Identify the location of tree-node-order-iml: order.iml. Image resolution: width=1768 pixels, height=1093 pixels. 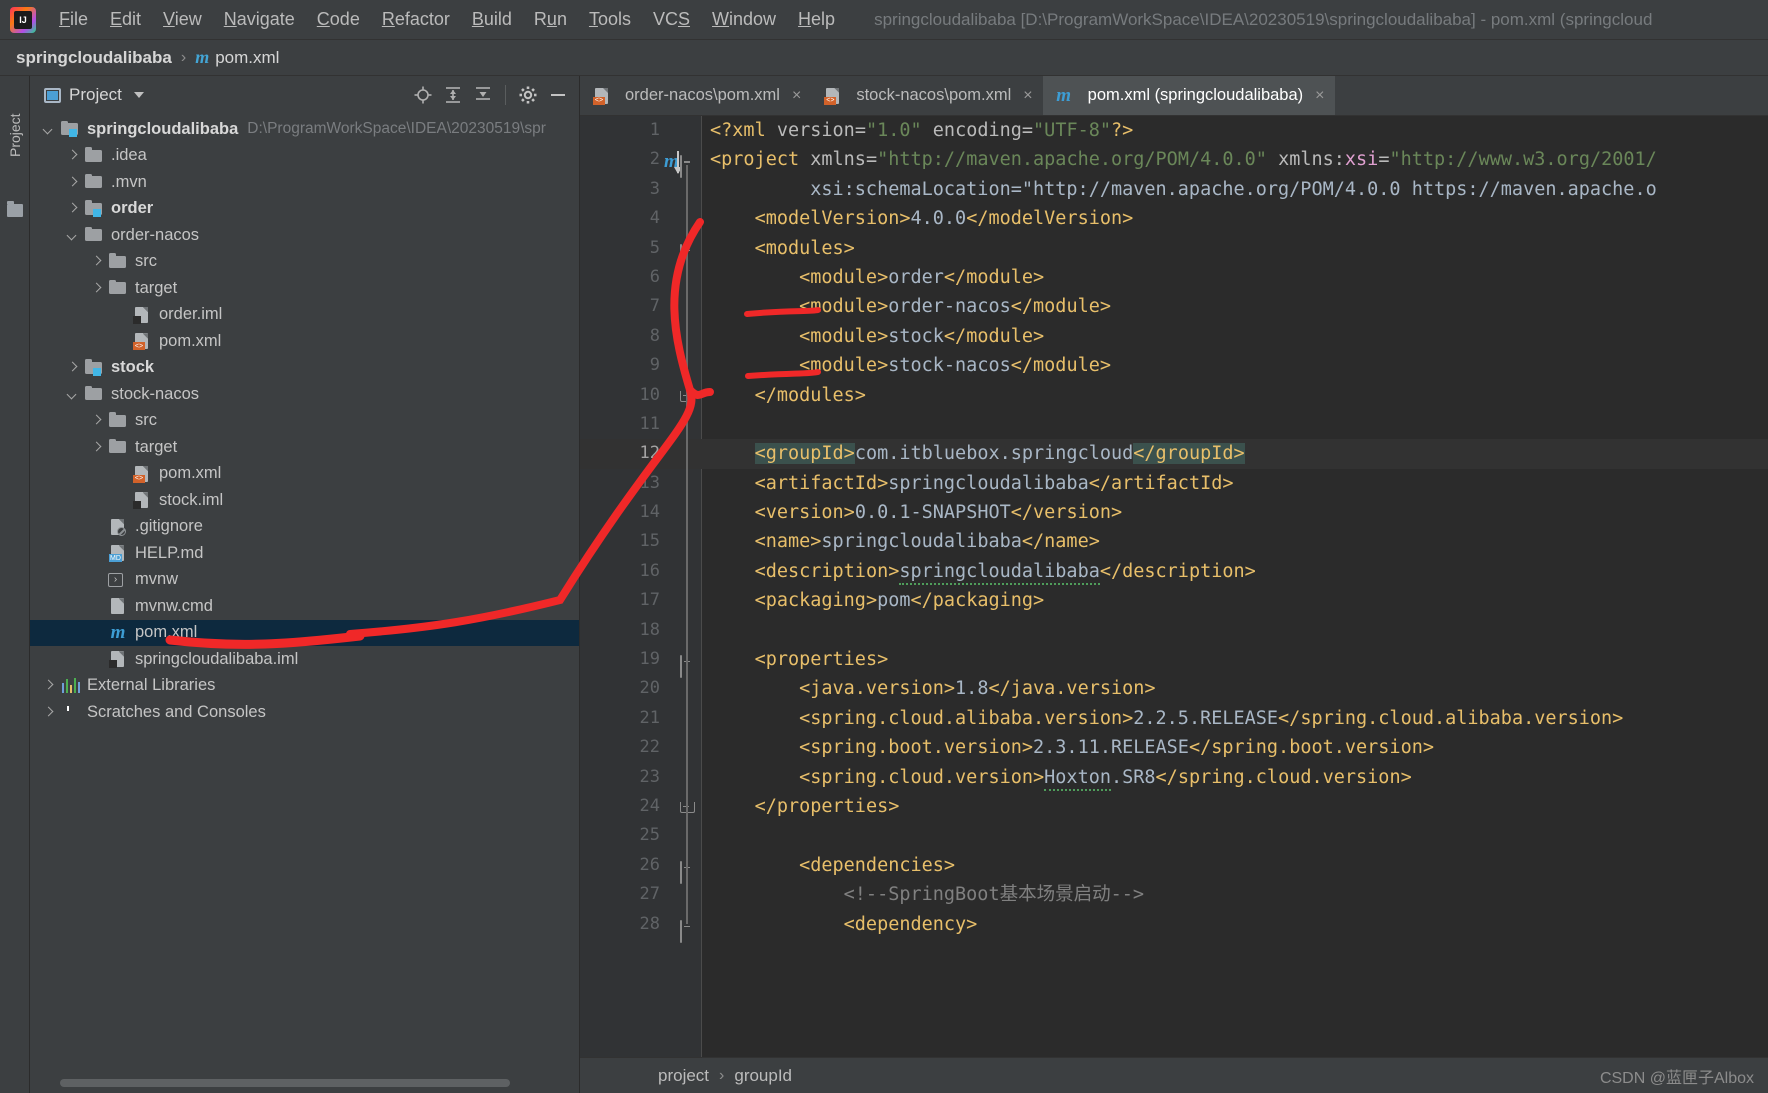
(304, 315).